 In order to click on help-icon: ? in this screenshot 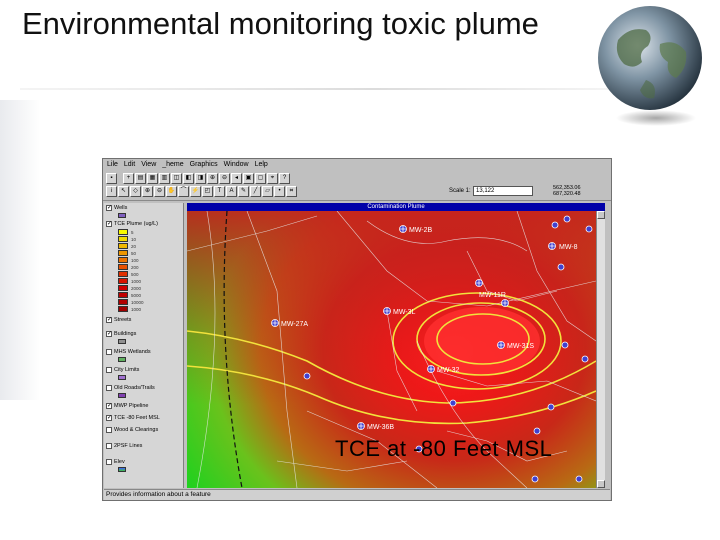, I will do `click(284, 178)`.